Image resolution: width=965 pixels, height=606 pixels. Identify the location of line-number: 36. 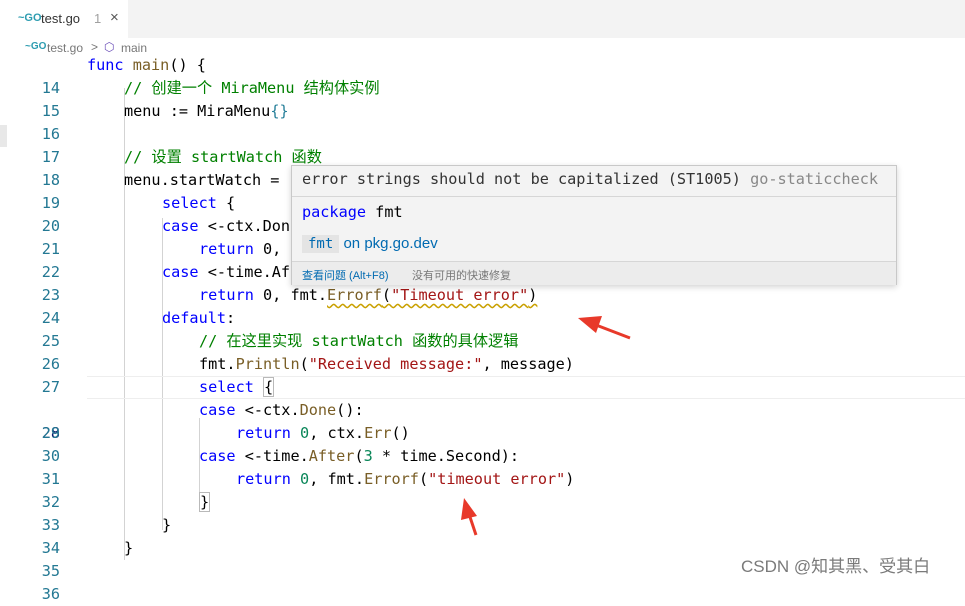
(50, 594).